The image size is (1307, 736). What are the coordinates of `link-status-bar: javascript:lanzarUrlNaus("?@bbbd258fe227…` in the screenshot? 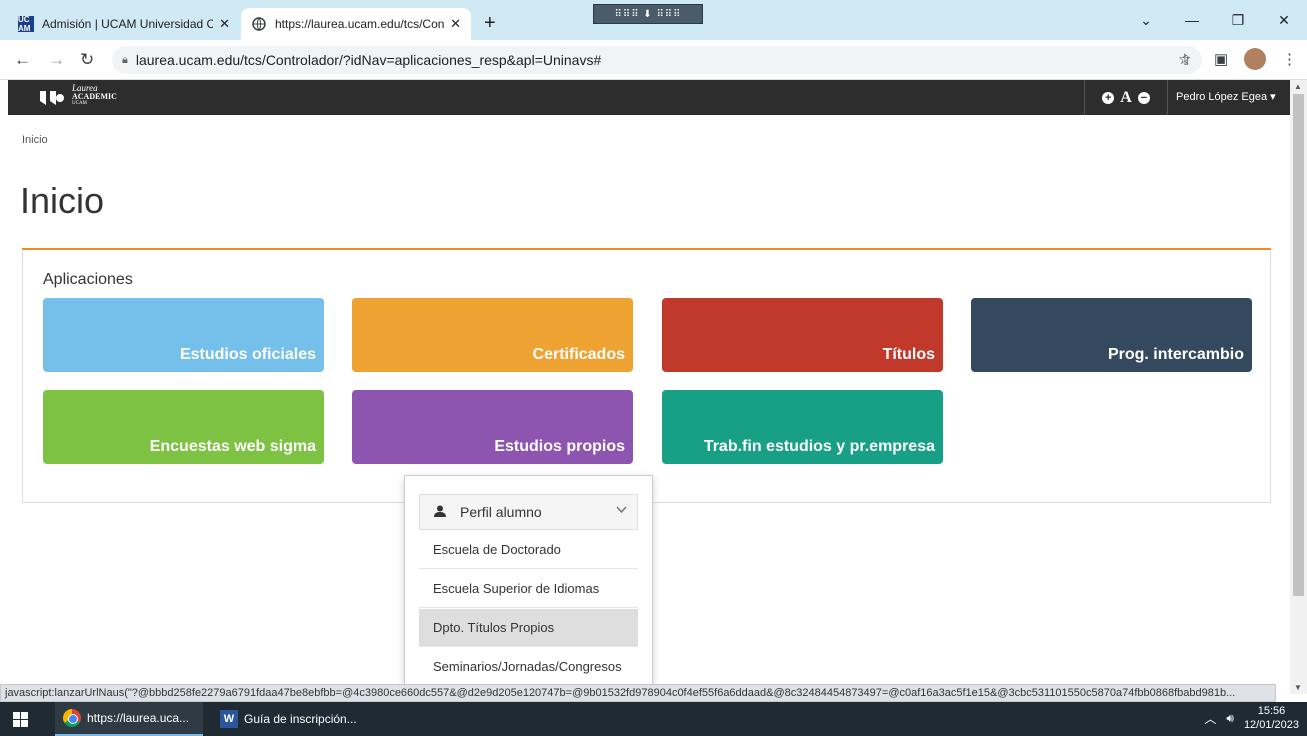 It's located at (638, 693).